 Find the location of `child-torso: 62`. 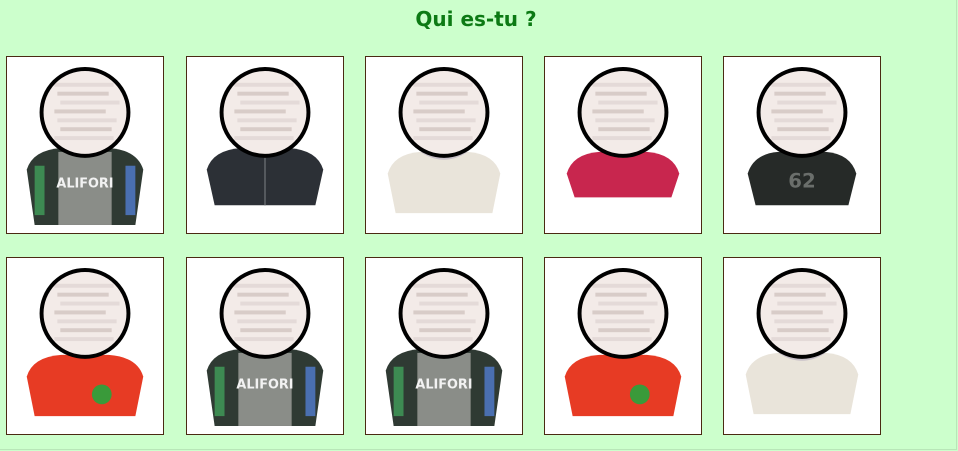

child-torso: 62 is located at coordinates (802, 178).